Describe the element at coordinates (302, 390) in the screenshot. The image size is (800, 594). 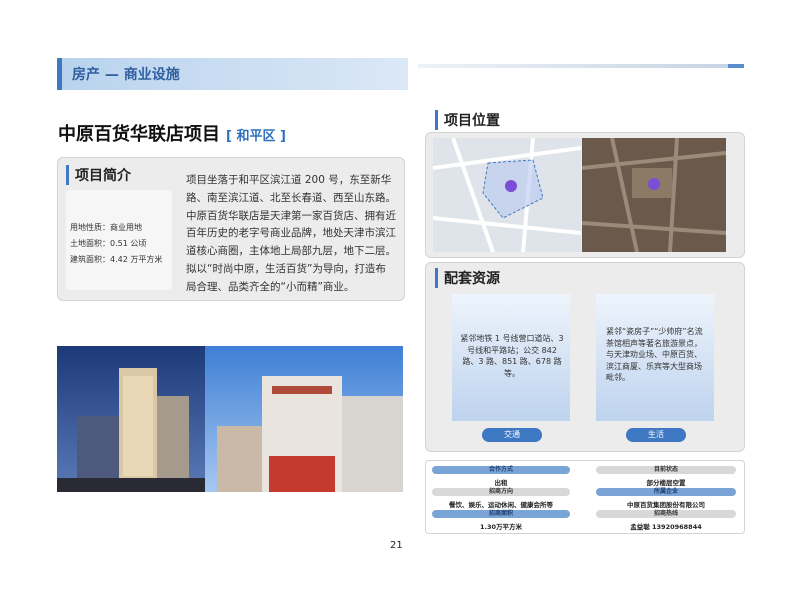
I see `day-building-band` at that location.